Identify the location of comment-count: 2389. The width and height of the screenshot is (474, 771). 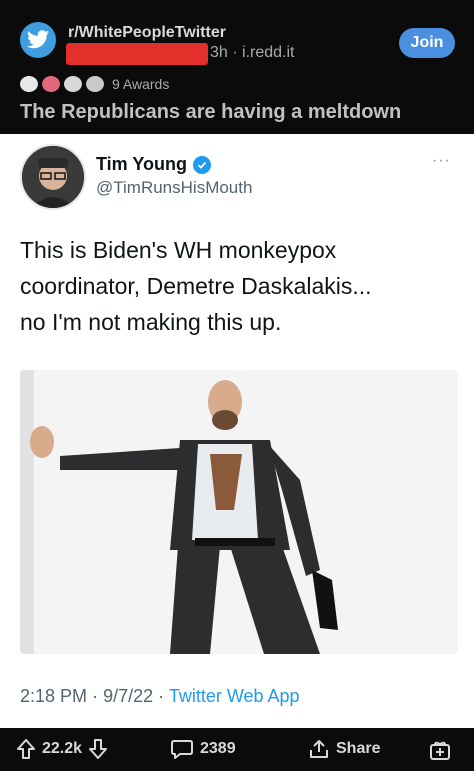
(218, 748).